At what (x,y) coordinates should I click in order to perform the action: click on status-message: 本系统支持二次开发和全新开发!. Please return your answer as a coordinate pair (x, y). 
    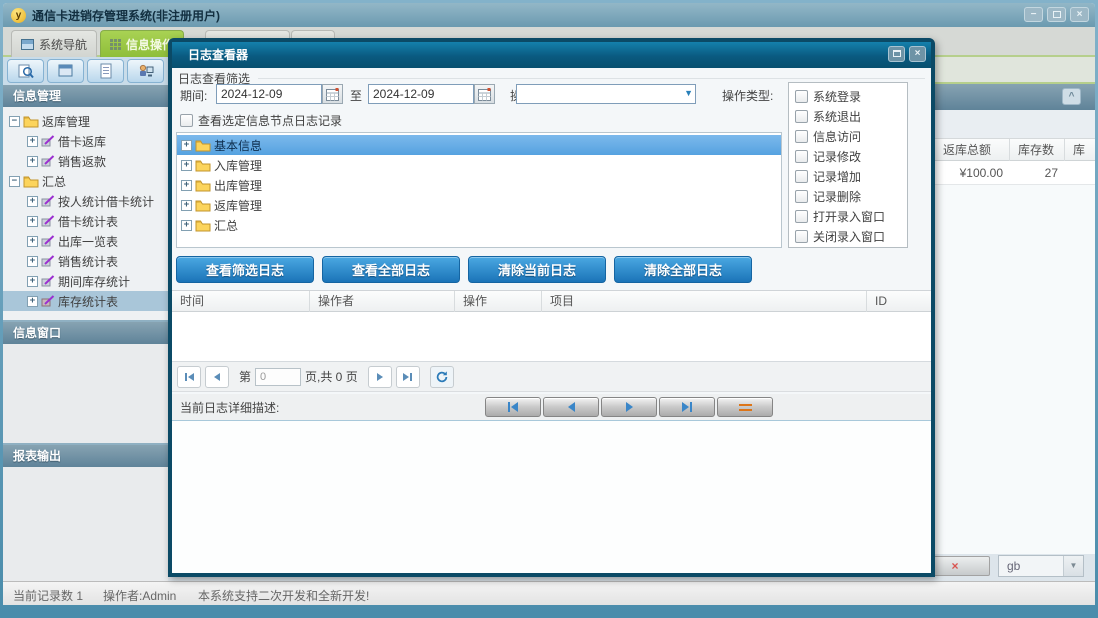
    Looking at the image, I should click on (284, 596).